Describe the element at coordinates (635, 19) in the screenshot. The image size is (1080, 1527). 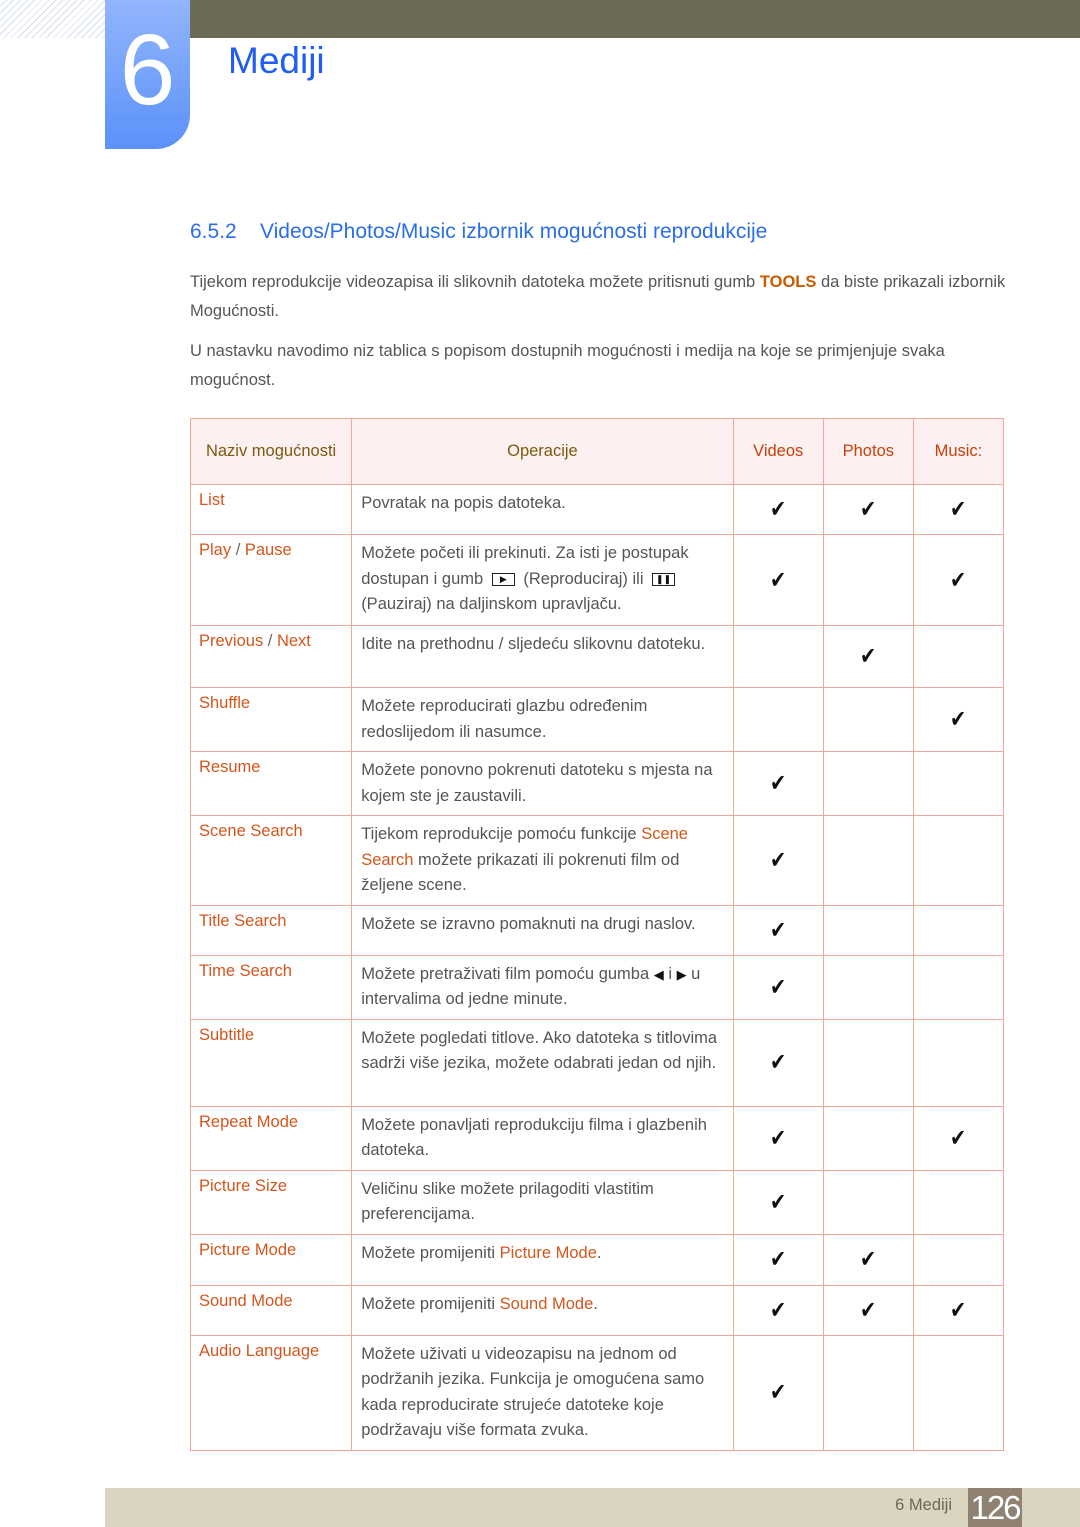
I see `header-bar` at that location.